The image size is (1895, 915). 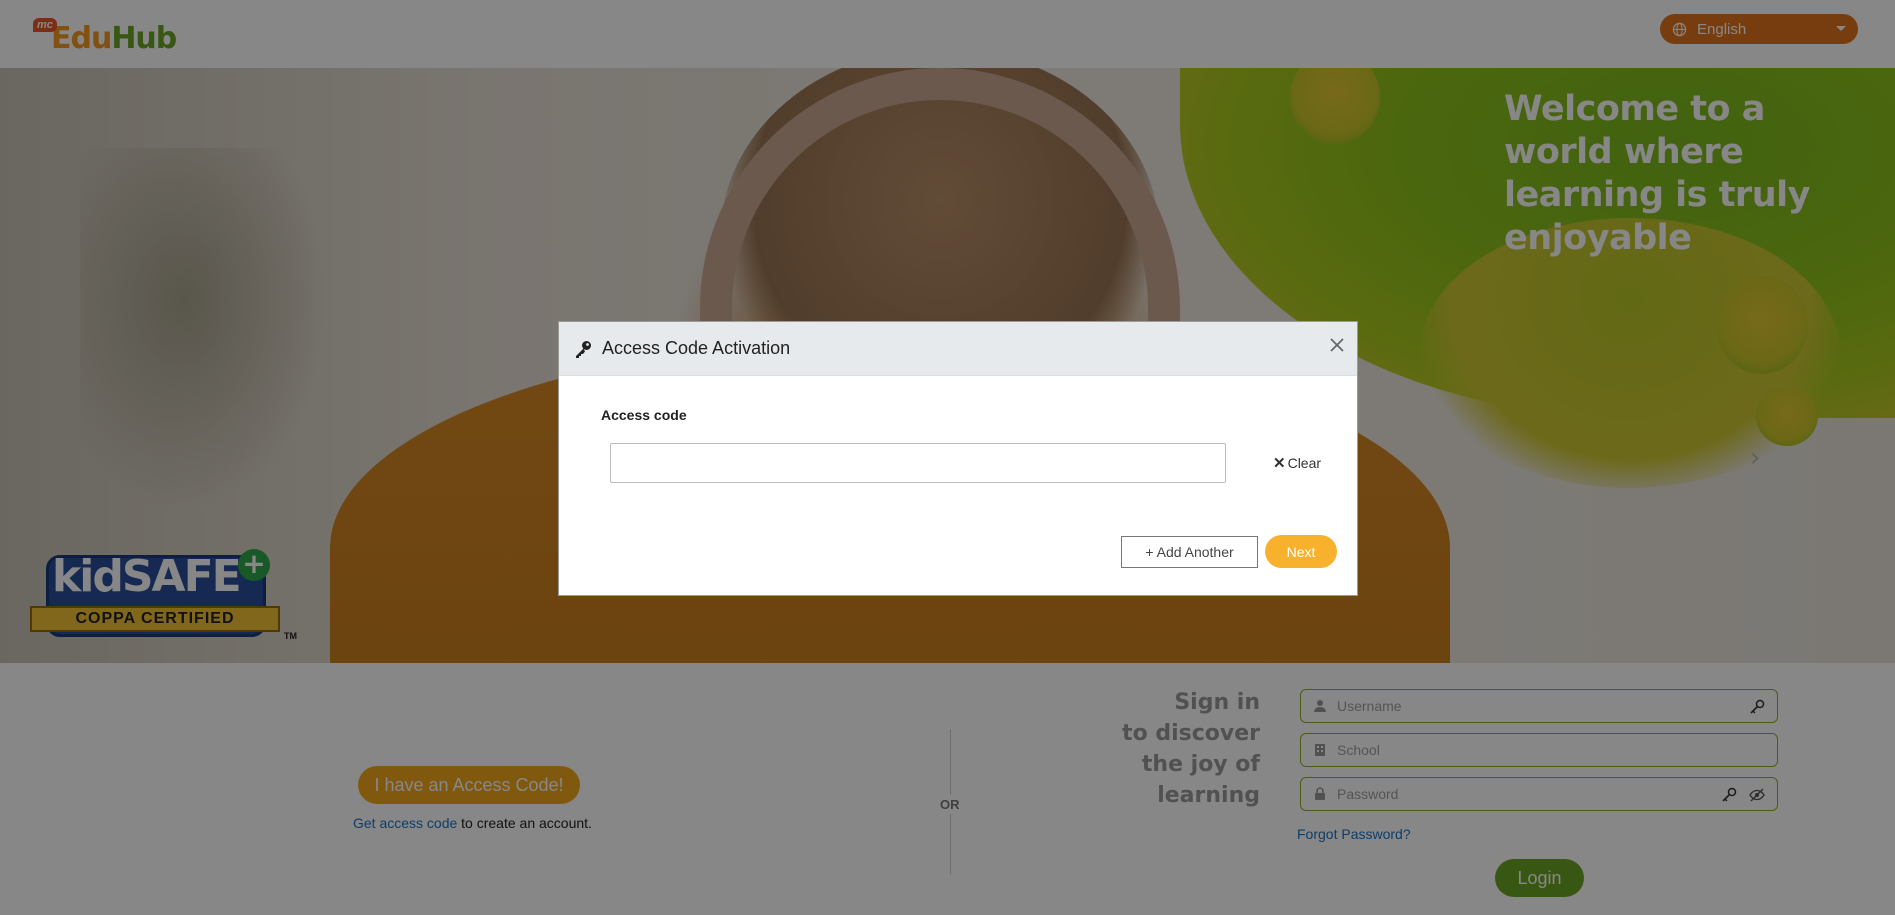 What do you see at coordinates (696, 348) in the screenshot?
I see `modal-title: Access Code Activation` at bounding box center [696, 348].